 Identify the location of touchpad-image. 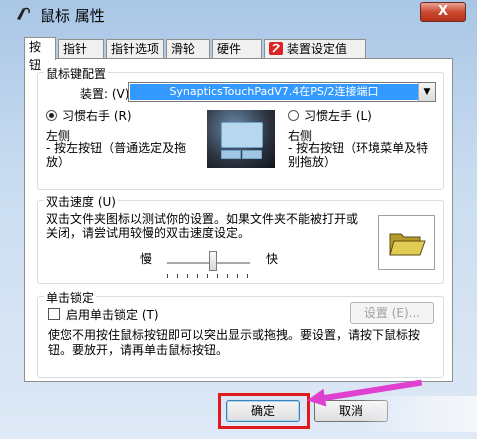
(241, 139).